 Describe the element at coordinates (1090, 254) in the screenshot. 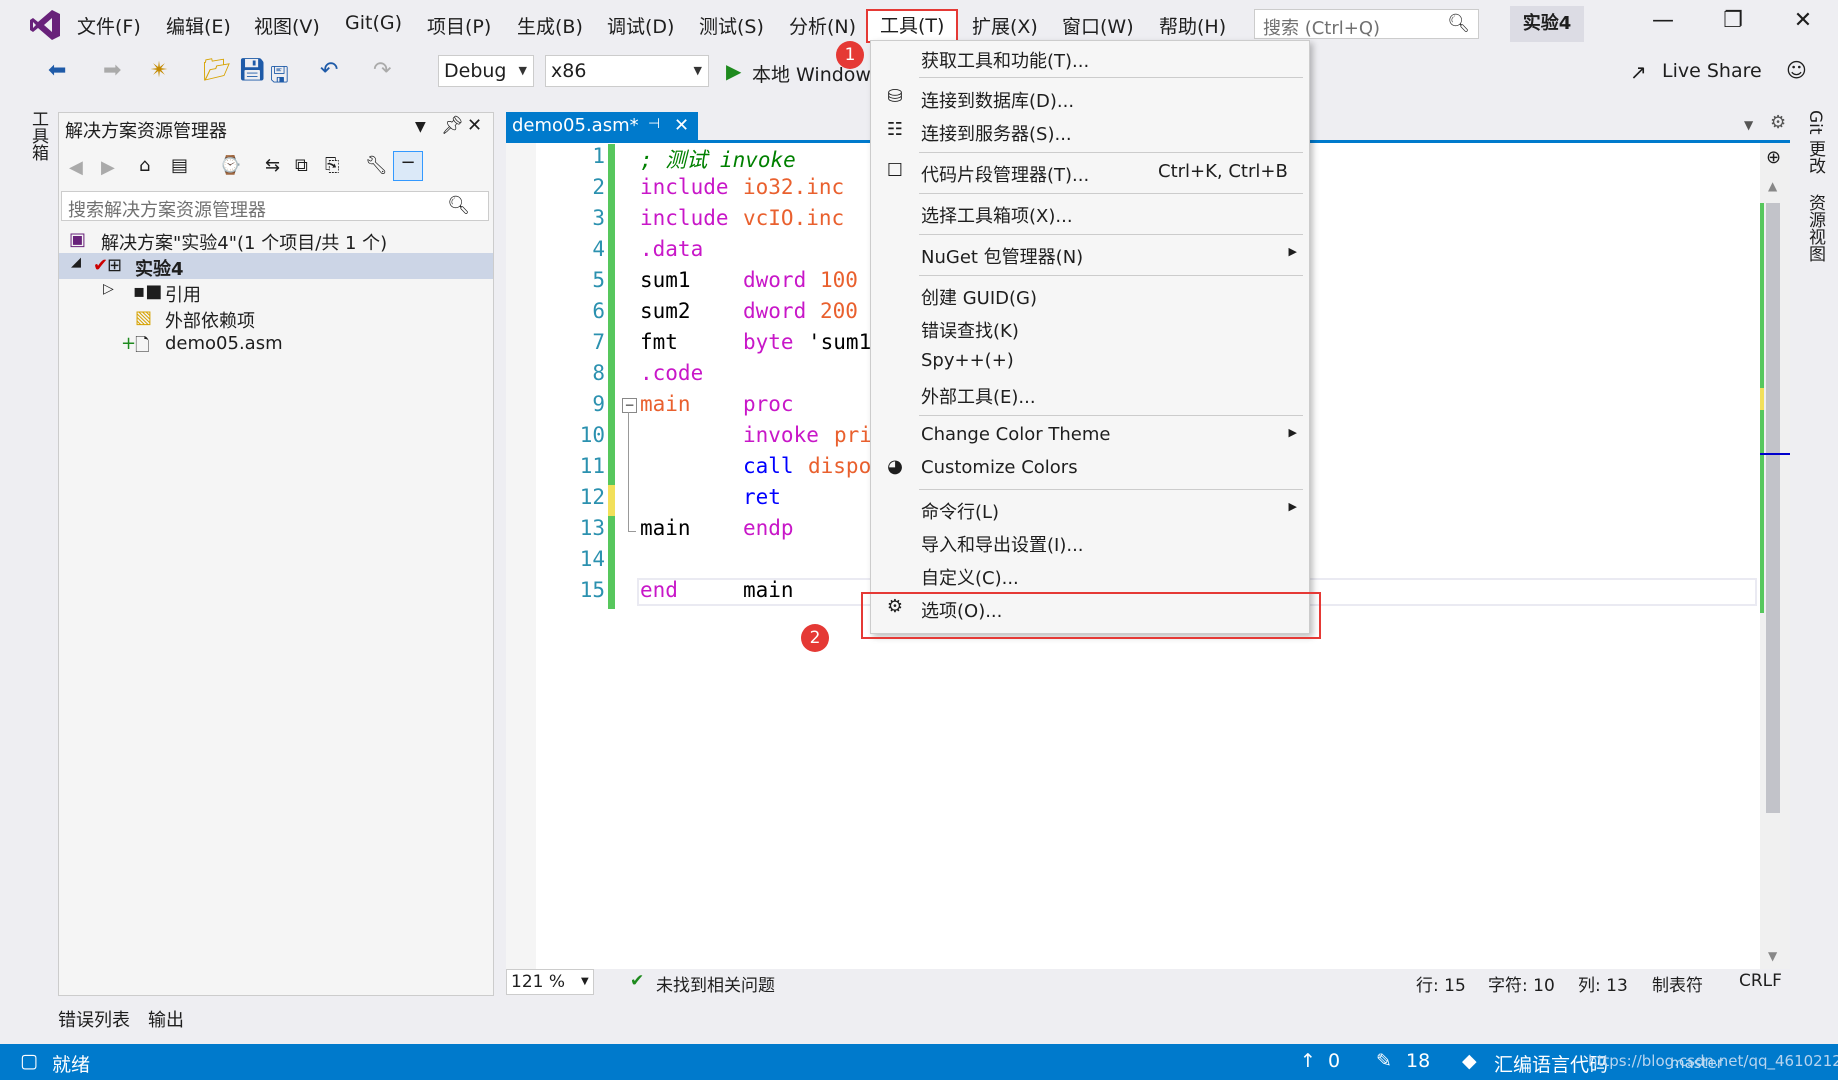

I see `menu-item-nuget: NuGet 包管理器(N) ▶` at that location.